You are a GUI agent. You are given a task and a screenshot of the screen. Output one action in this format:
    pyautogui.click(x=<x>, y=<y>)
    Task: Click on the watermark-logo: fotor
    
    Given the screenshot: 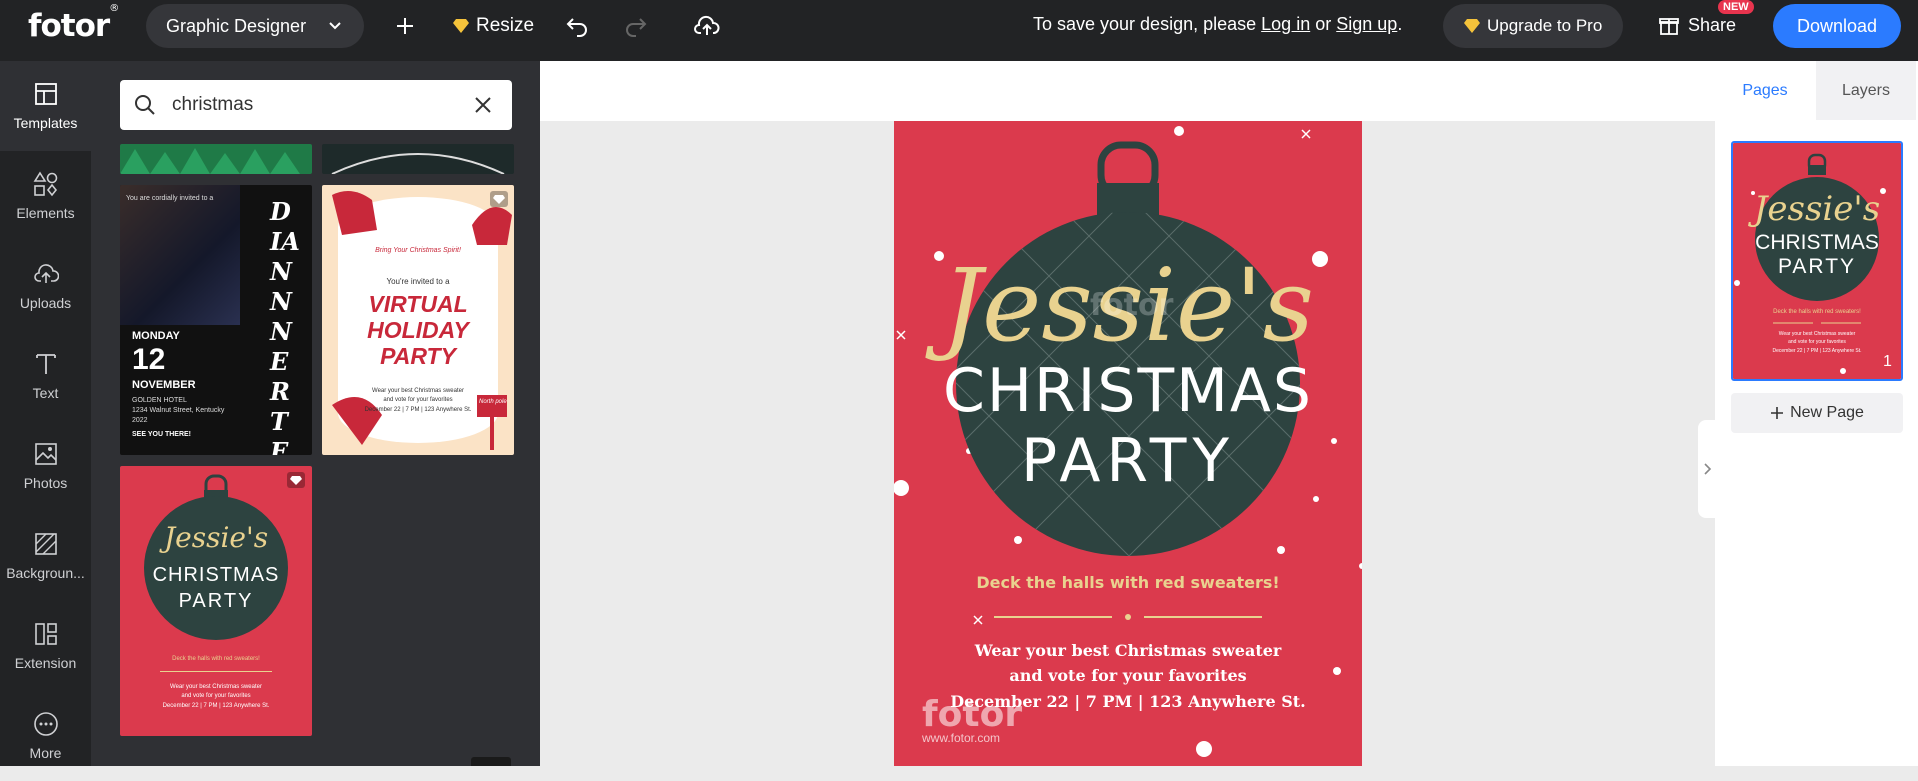 What is the action you would take?
    pyautogui.click(x=972, y=714)
    